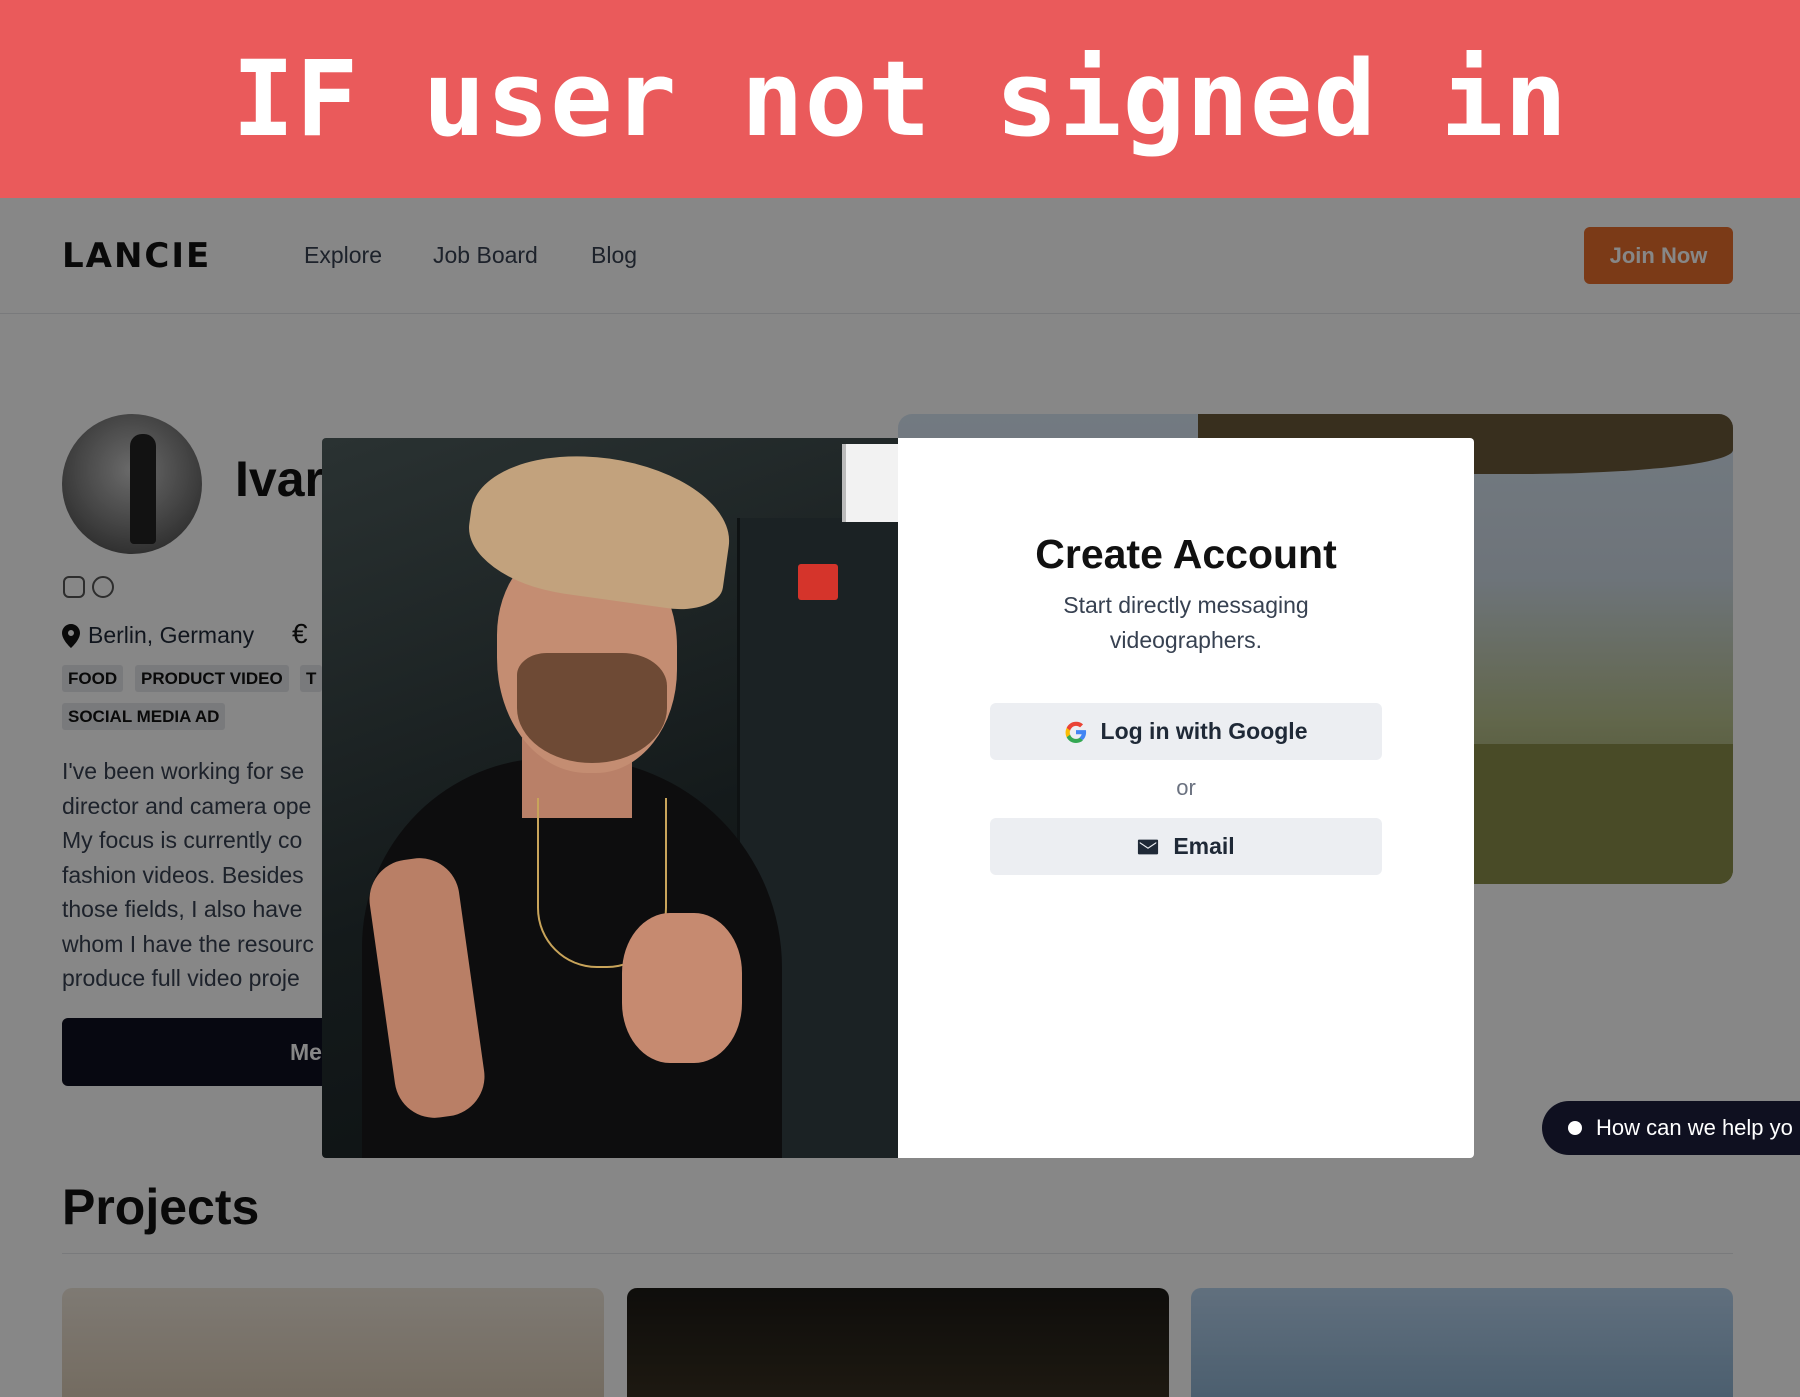 The width and height of the screenshot is (1800, 1397). I want to click on help-chat-label: How can we help yo, so click(1694, 1127).